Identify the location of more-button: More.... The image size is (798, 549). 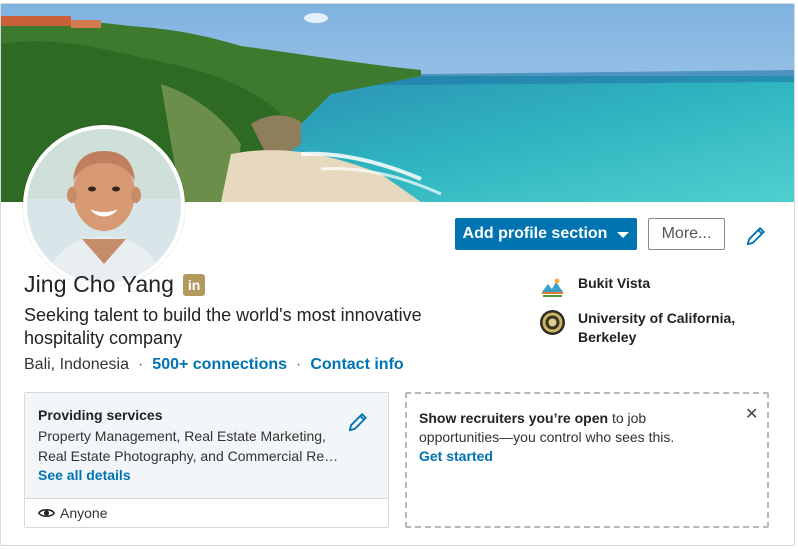
(686, 234).